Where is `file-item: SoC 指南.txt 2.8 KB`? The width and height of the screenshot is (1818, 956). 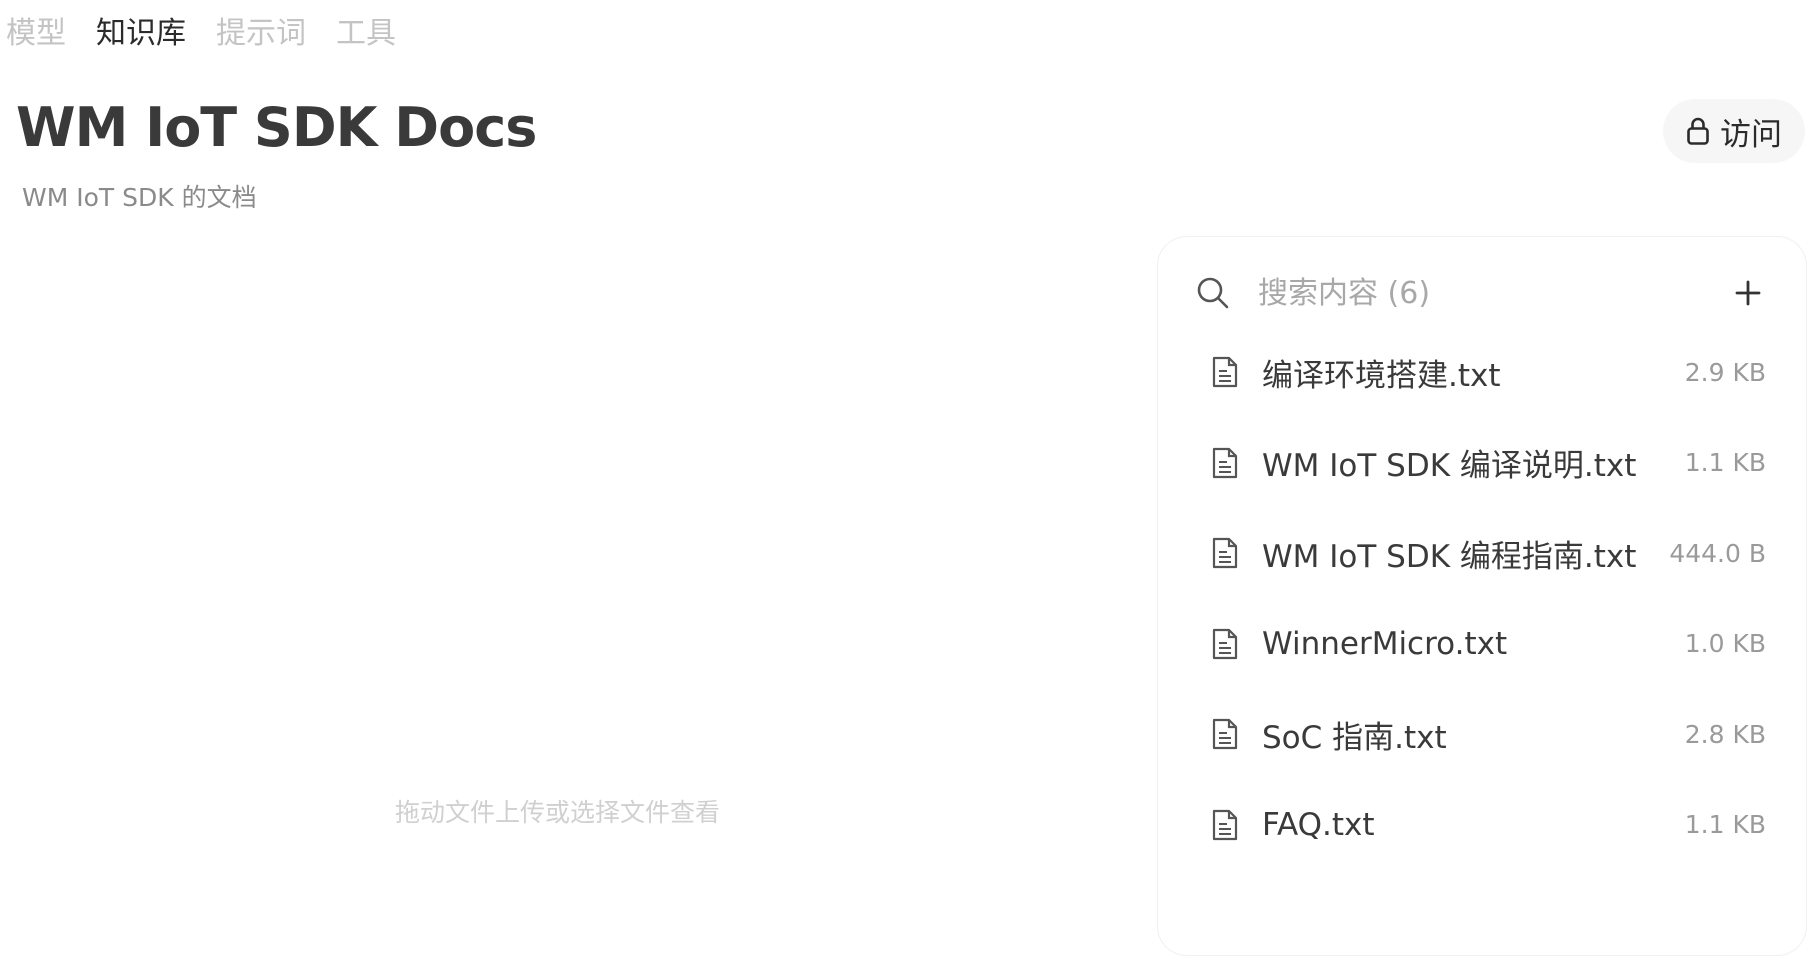 file-item: SoC 指南.txt 2.8 KB is located at coordinates (1482, 734).